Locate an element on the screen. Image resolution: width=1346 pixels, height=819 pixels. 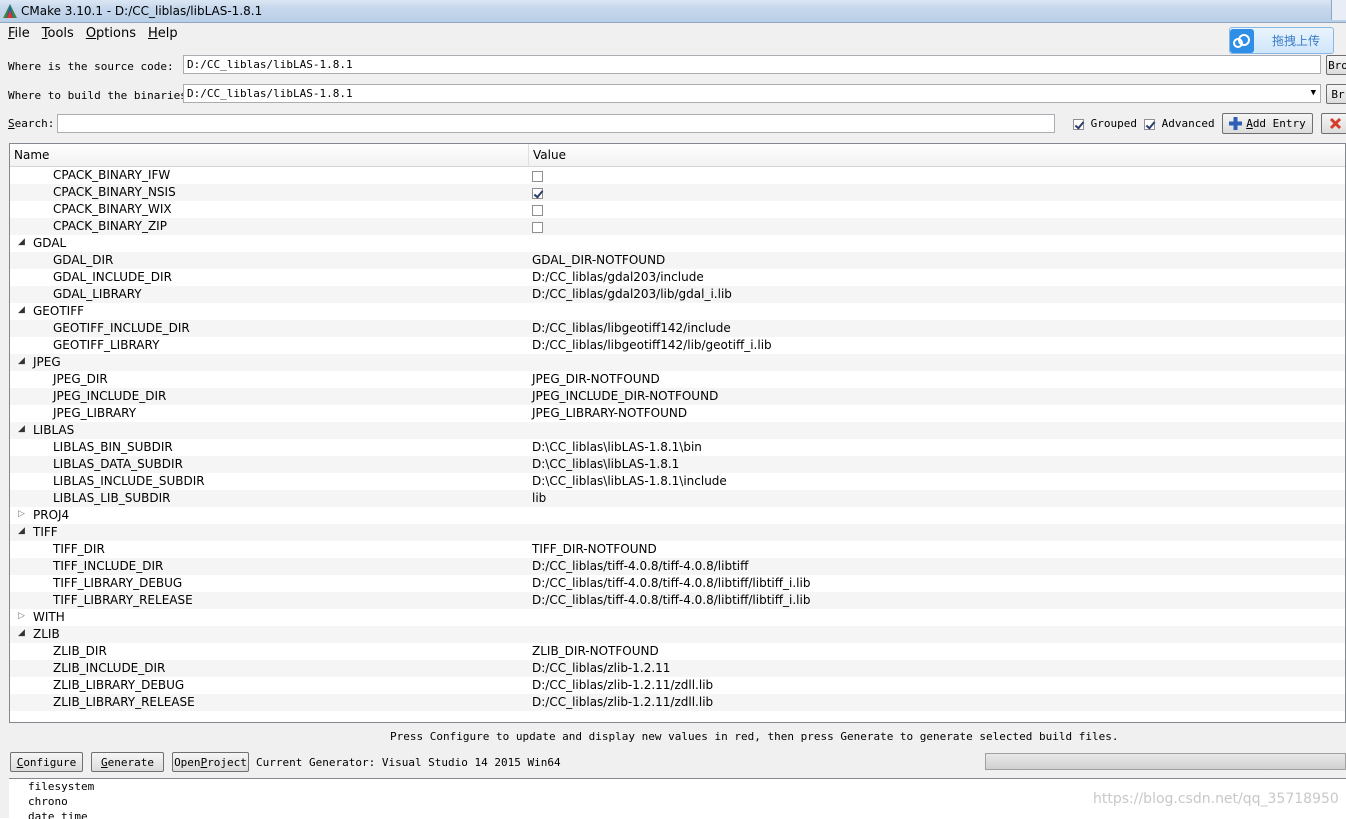
source-path-input: D:/CC_liblas/libLAS-1.8.1 is located at coordinates (752, 64).